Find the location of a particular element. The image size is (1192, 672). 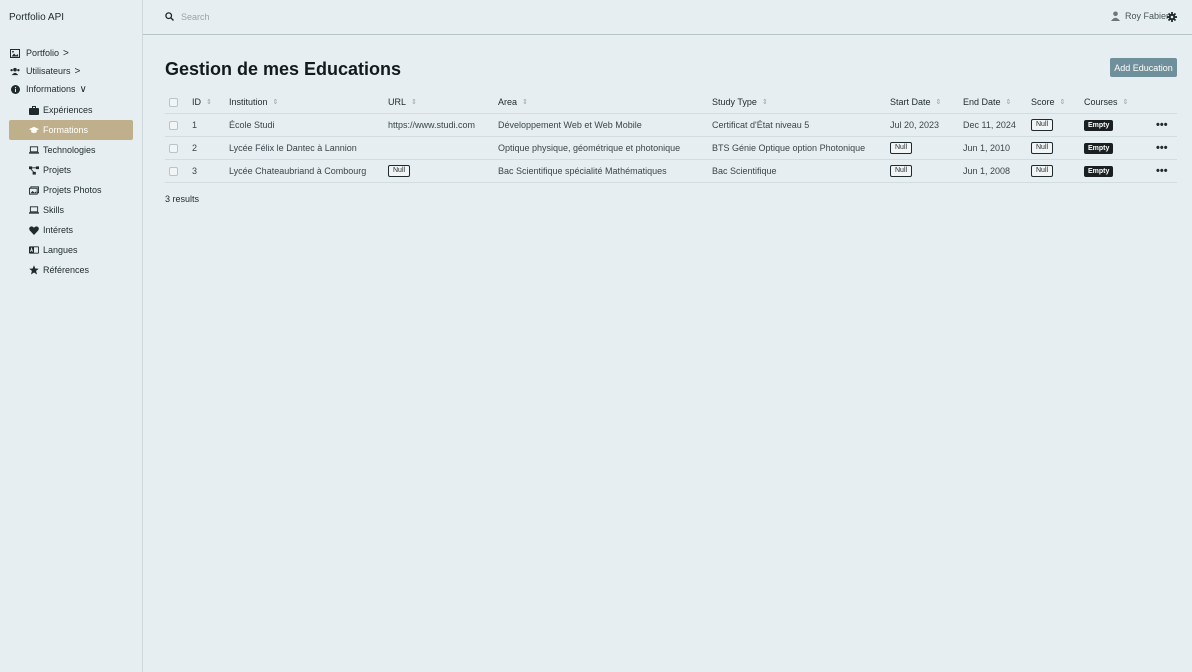

sidebar-item-projets: Projets is located at coordinates (71, 170).